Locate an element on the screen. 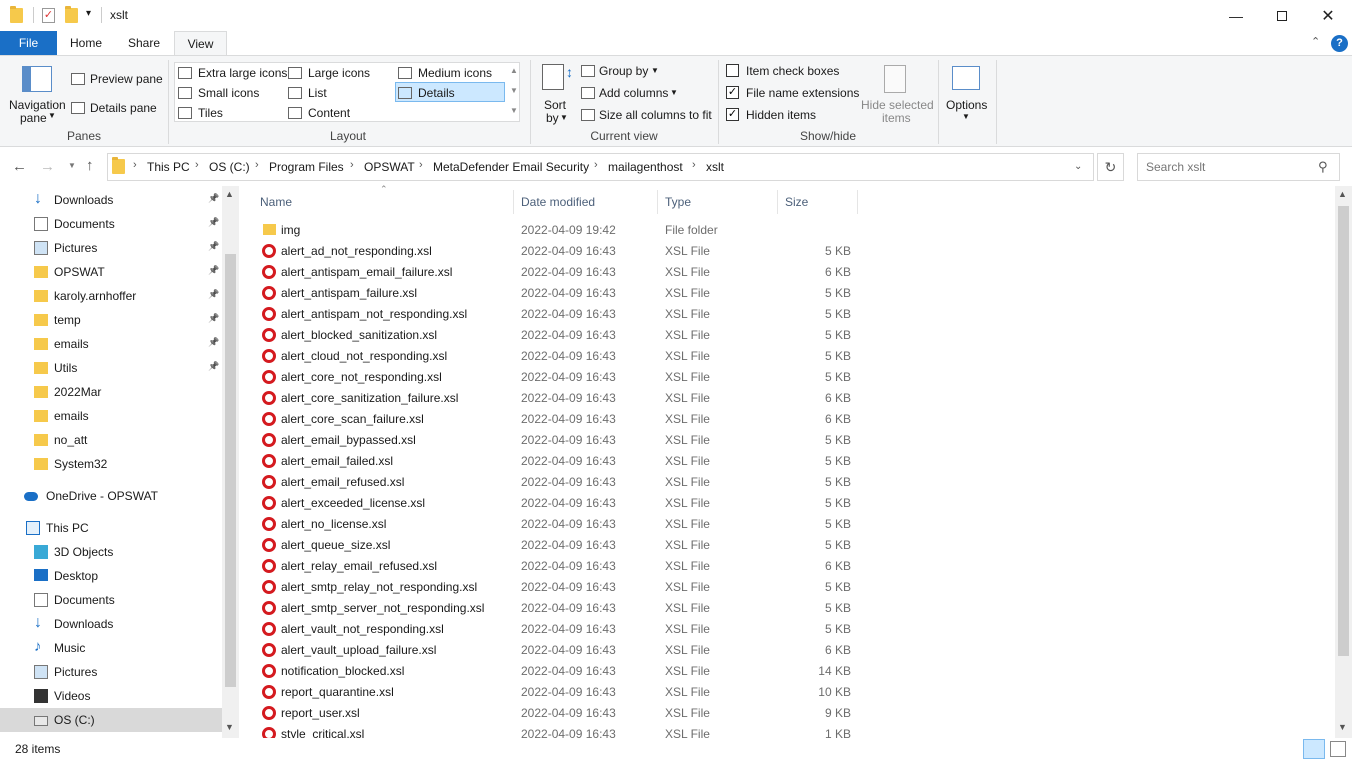 The image size is (1352, 761). nav-item-desktop: Desktop is located at coordinates (111, 576).